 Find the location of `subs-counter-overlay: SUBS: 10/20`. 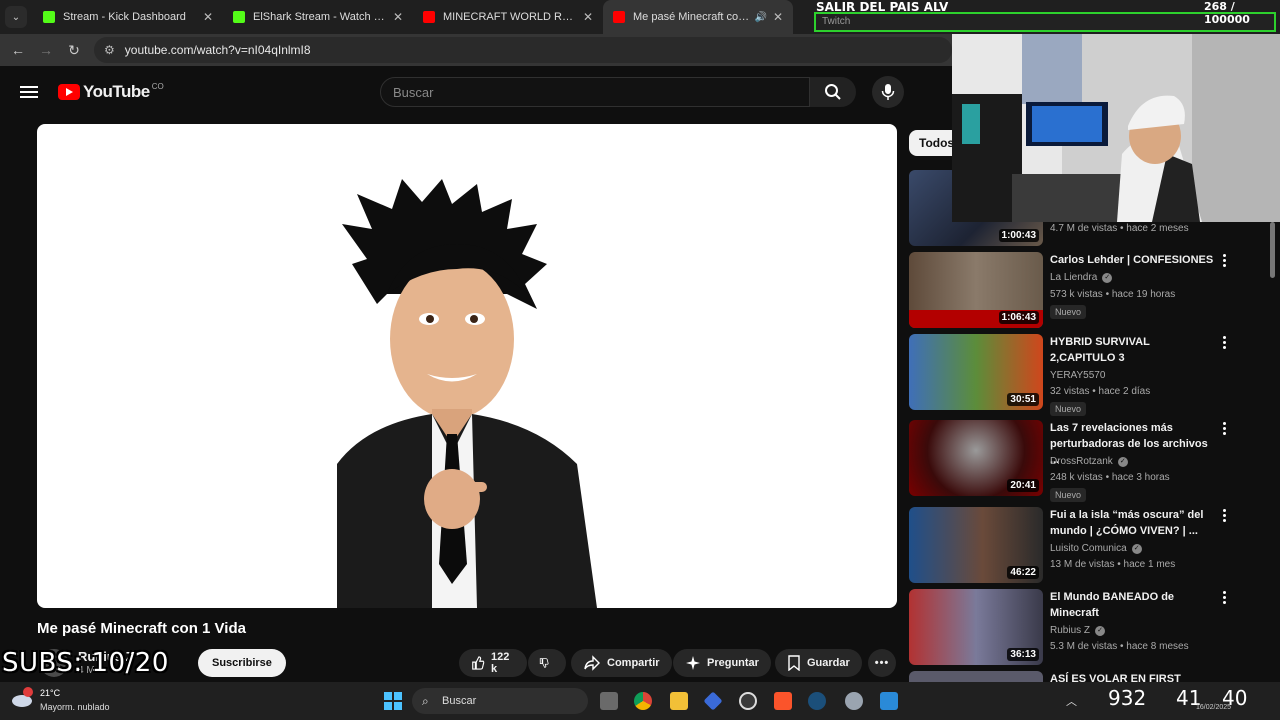

subs-counter-overlay: SUBS: 10/20 is located at coordinates (85, 663).